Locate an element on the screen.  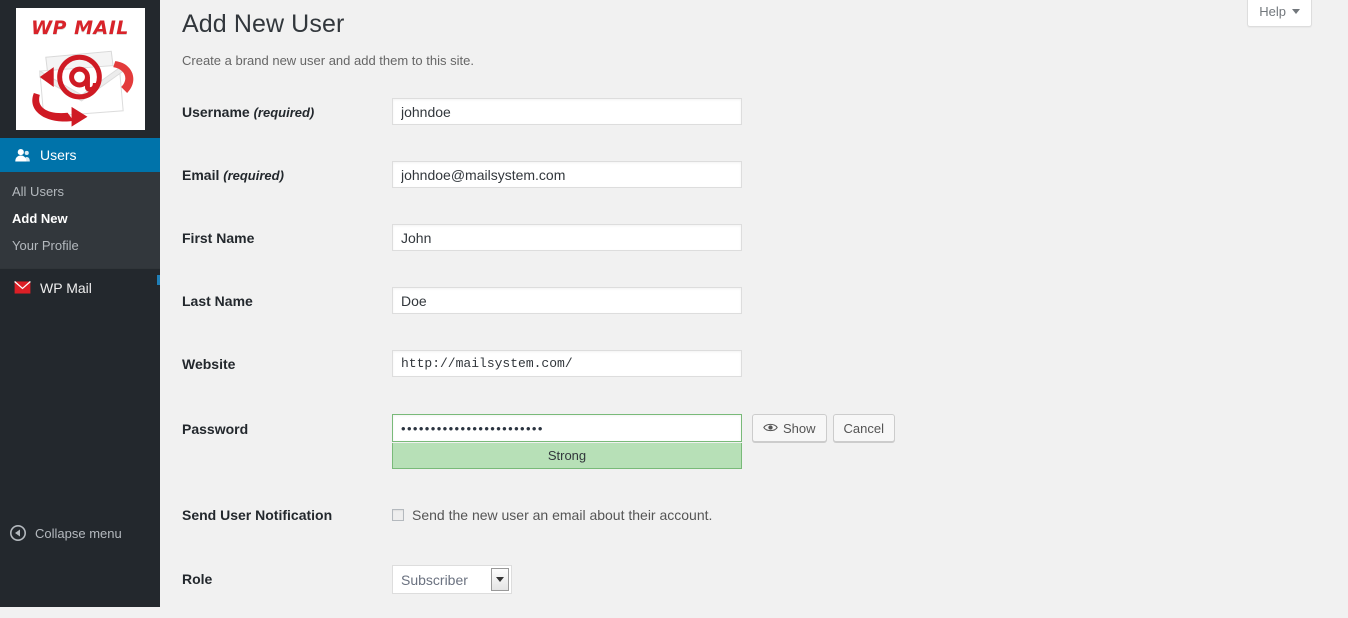
site-logo: WP MAIL is located at coordinates (80, 69).